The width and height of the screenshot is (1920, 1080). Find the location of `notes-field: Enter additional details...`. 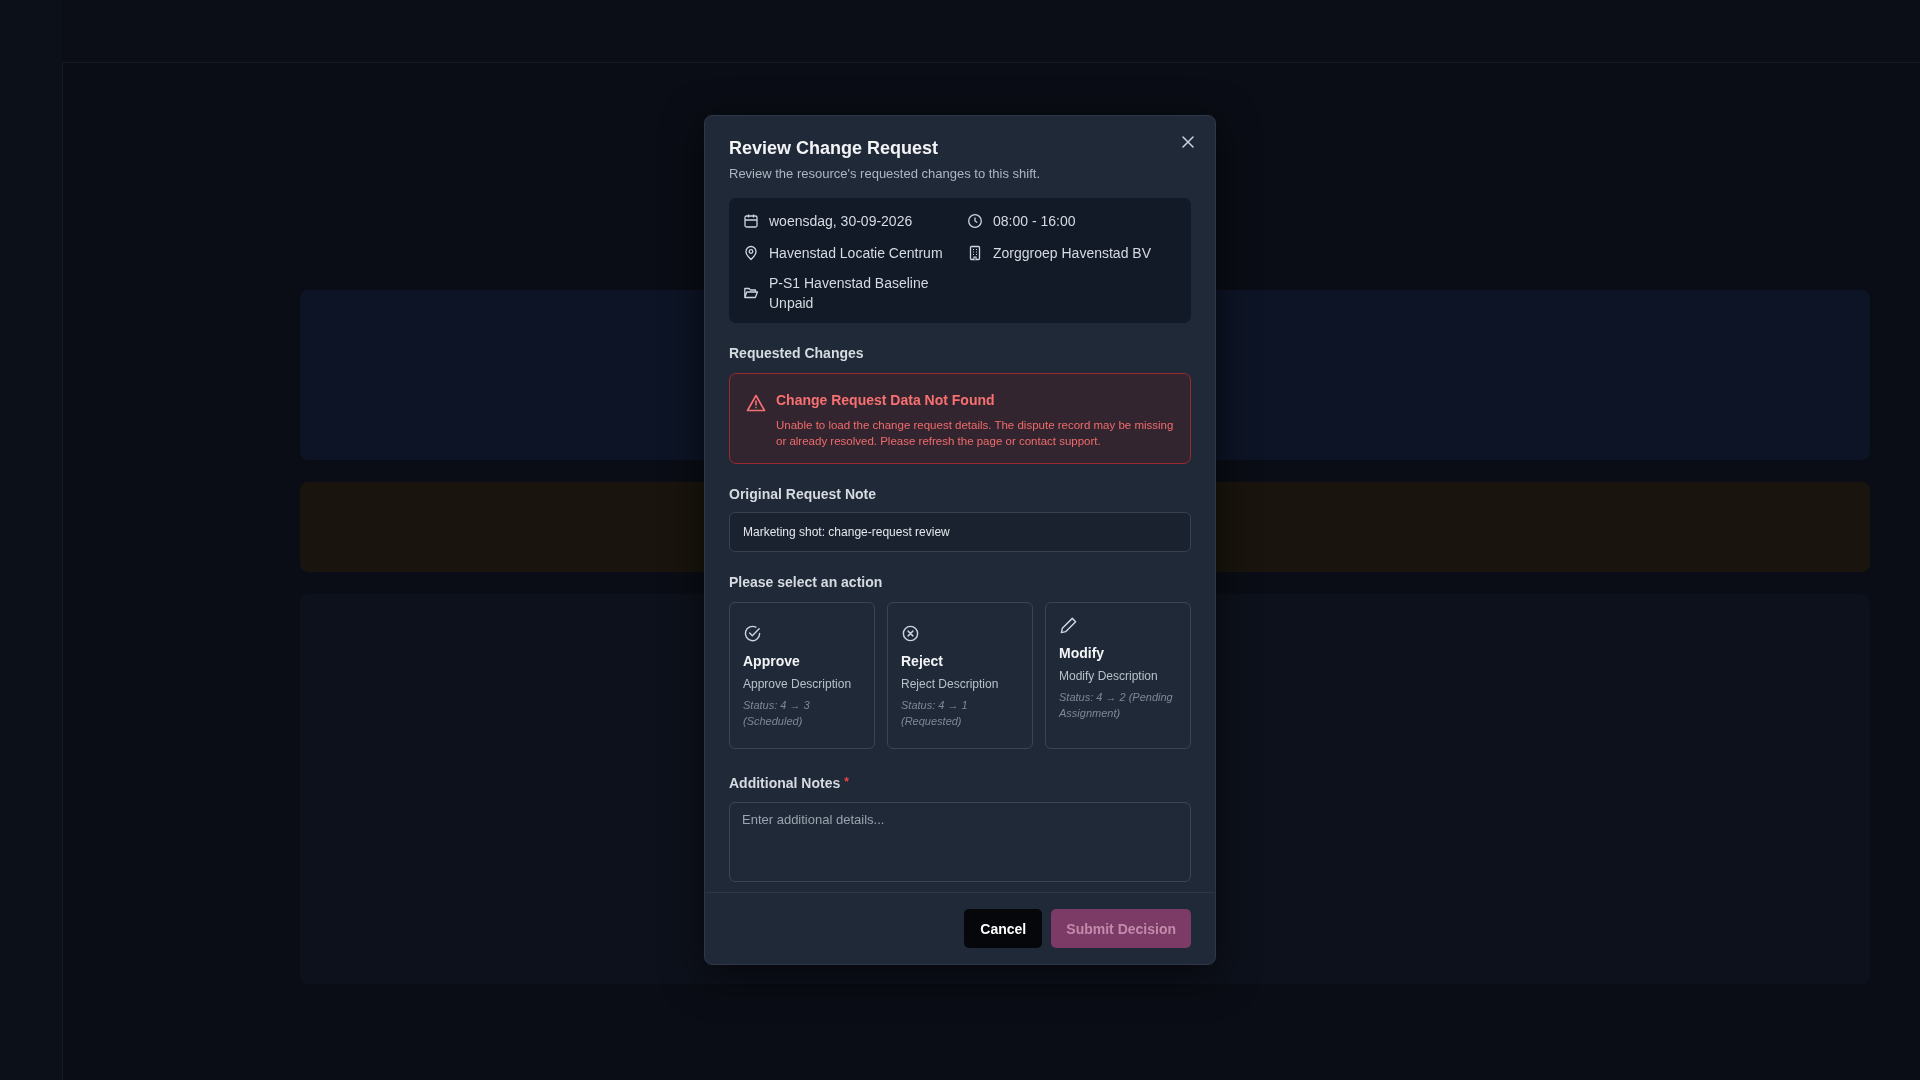

notes-field: Enter additional details... is located at coordinates (960, 842).